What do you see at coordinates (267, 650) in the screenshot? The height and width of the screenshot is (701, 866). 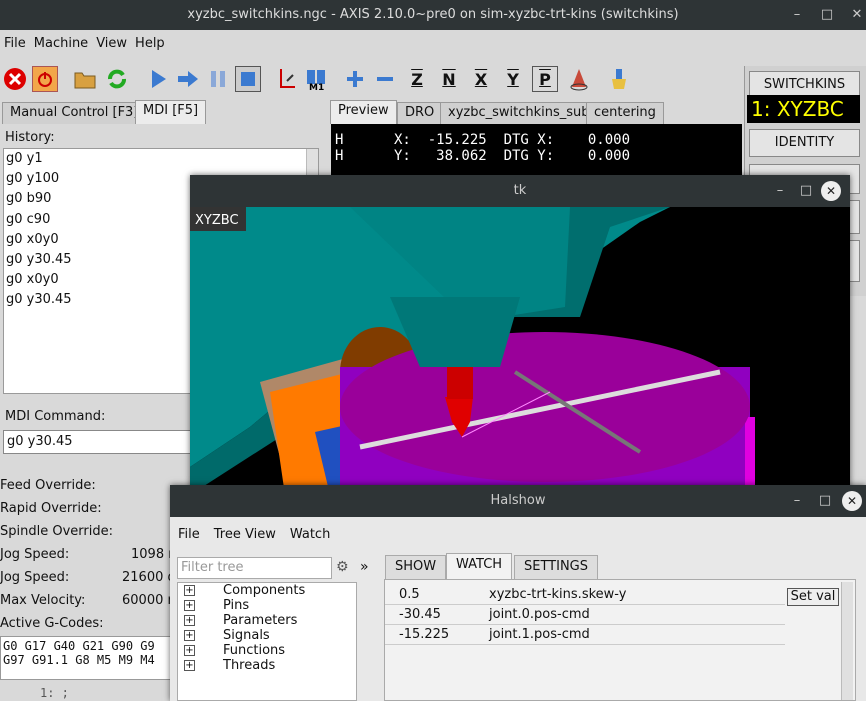 I see `tree-item: + Functions` at bounding box center [267, 650].